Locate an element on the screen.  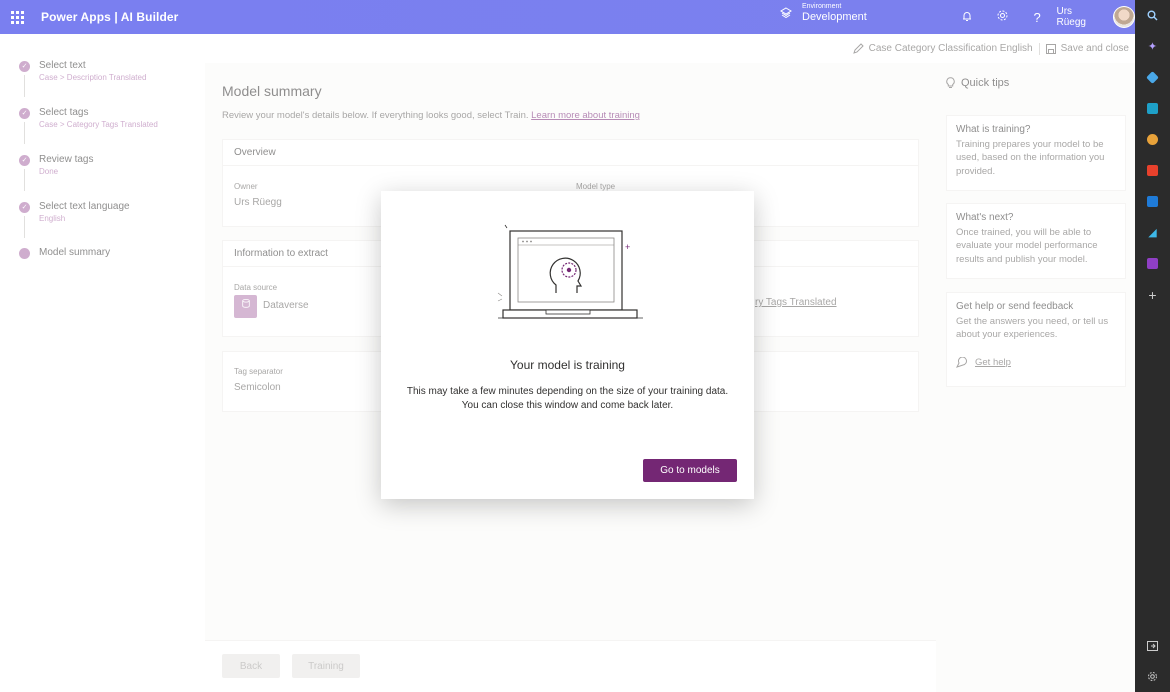
tag-icon is located at coordinates (1152, 77).